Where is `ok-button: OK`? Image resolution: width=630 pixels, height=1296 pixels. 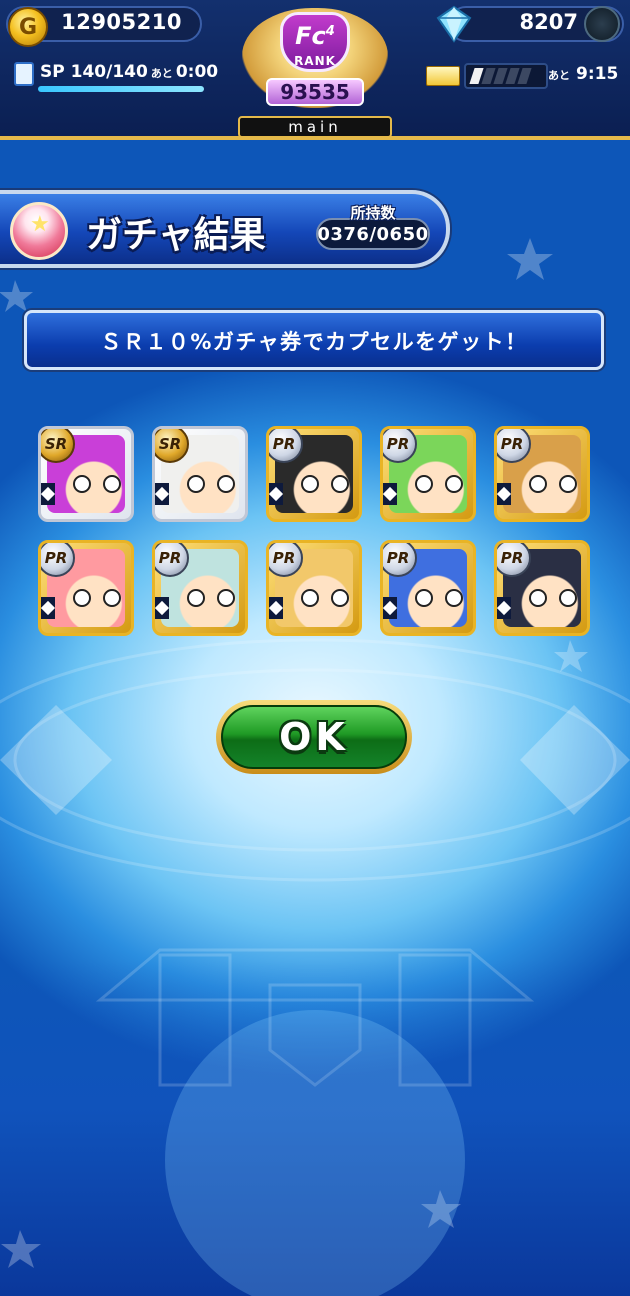 ok-button: OK is located at coordinates (314, 737).